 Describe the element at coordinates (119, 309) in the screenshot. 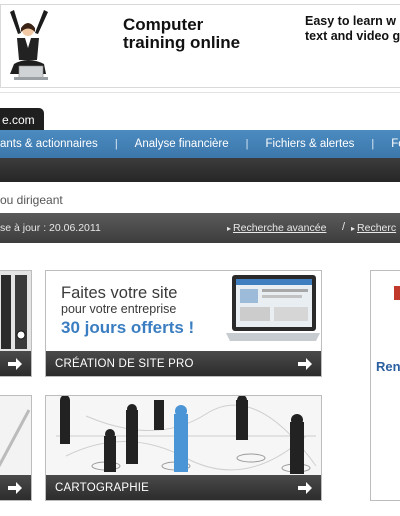

I see `tile-subheadline: pour votre entreprise` at that location.